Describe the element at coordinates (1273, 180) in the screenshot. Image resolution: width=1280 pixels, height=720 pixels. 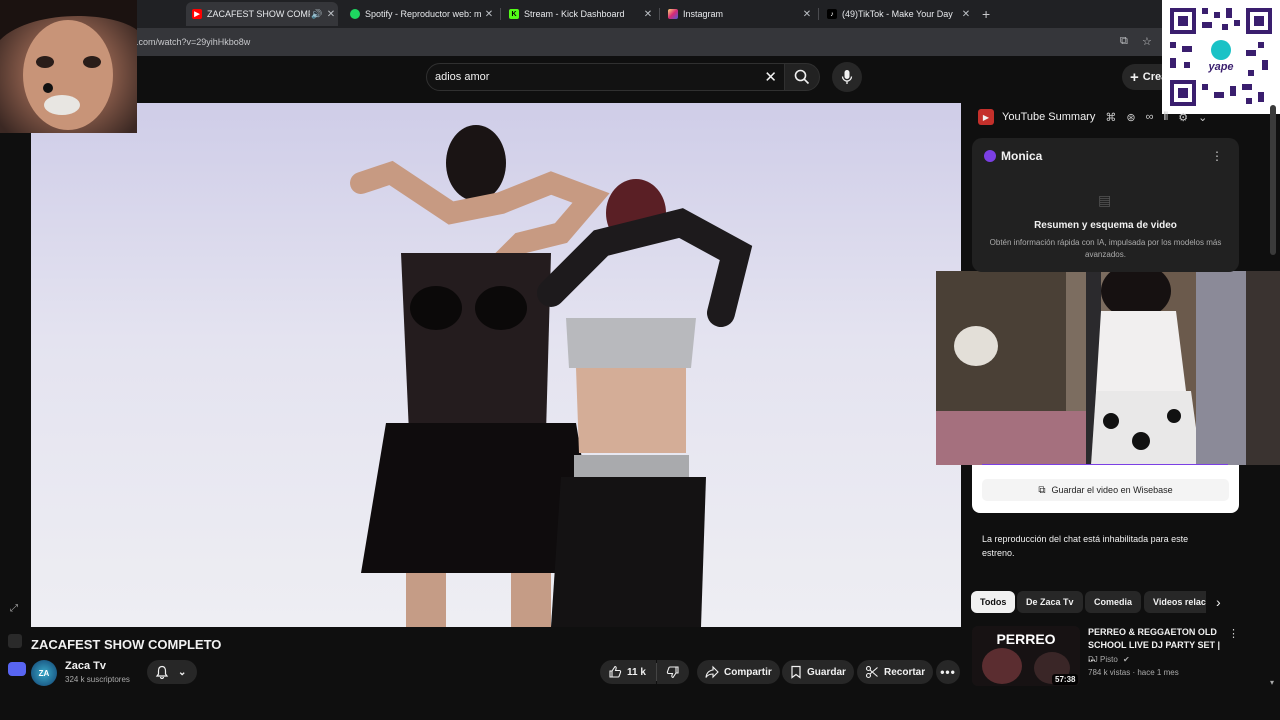
I see `panel-scrollbar` at that location.